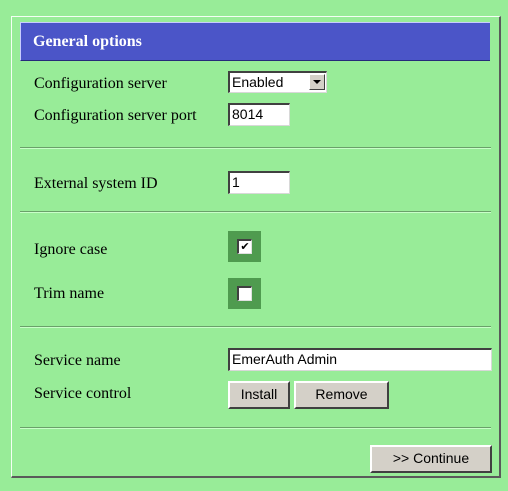  I want to click on ignore-case-checkbox: ✔, so click(244, 246).